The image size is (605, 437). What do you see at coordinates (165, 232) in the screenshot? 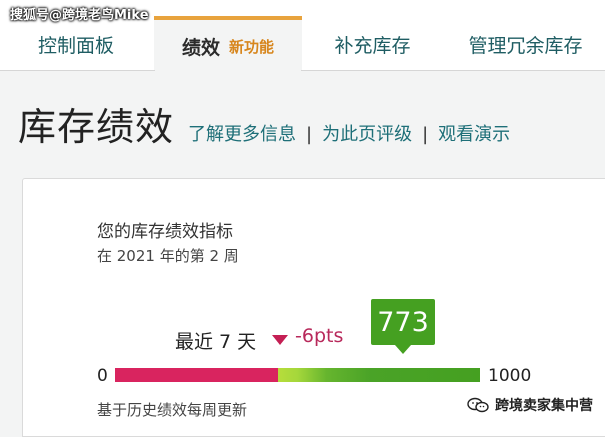
I see `metric-title: 您的库存绩效指标` at bounding box center [165, 232].